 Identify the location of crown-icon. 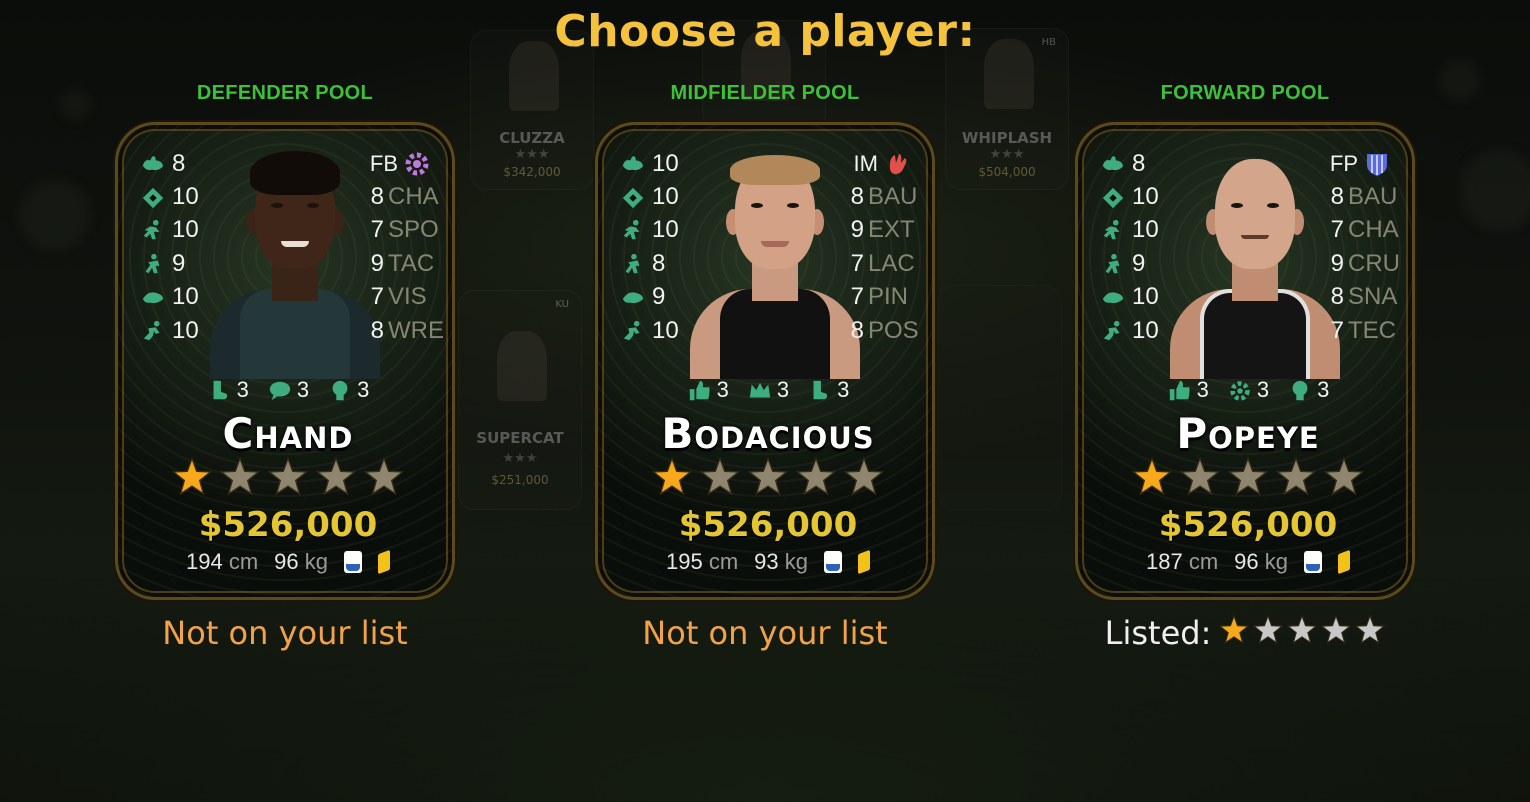
(759, 390).